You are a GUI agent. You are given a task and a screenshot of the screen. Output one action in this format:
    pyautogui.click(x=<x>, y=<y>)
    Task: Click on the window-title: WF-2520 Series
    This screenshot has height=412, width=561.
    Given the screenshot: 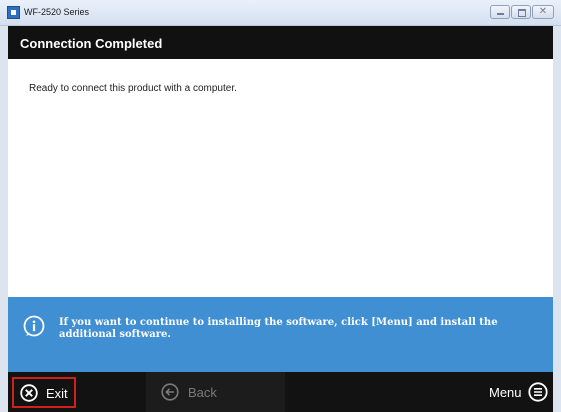 What is the action you would take?
    pyautogui.click(x=57, y=12)
    